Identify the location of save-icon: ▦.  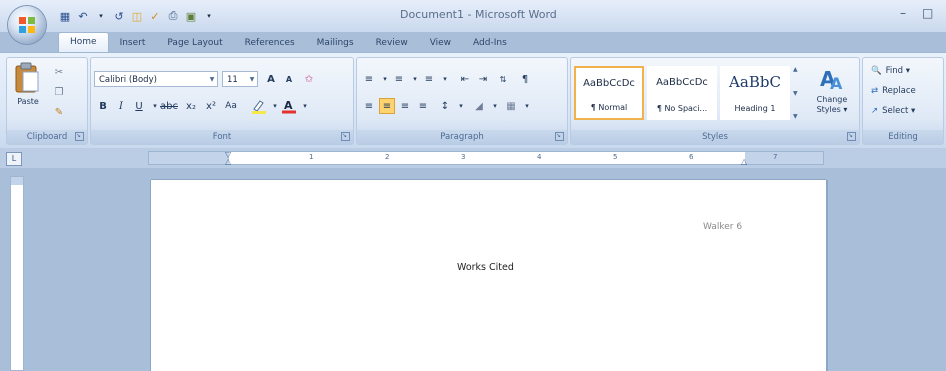
(65, 16).